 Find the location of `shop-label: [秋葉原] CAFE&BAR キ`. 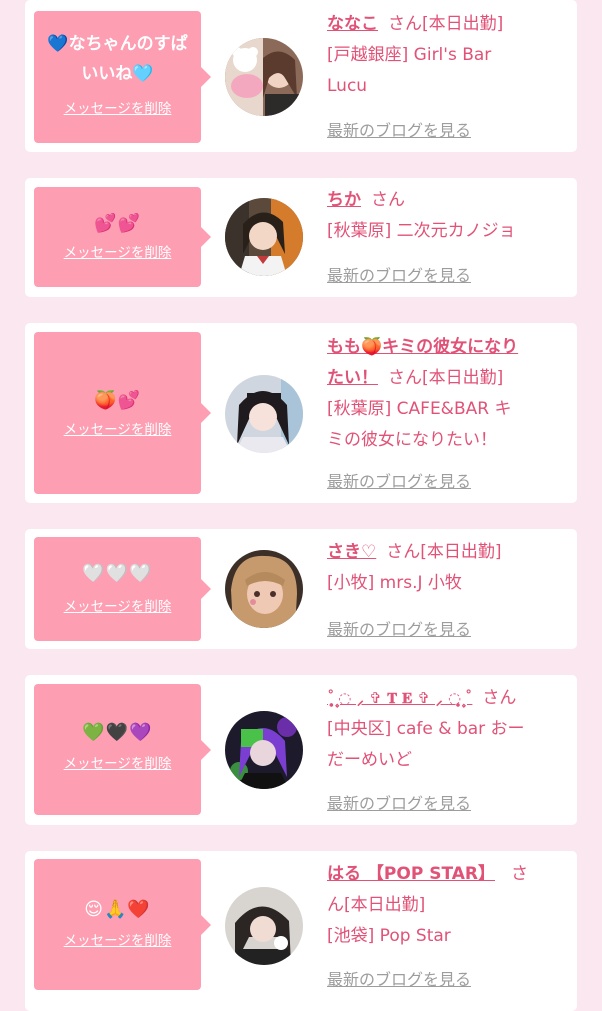

shop-label: [秋葉原] CAFE&BAR キ is located at coordinates (419, 409).